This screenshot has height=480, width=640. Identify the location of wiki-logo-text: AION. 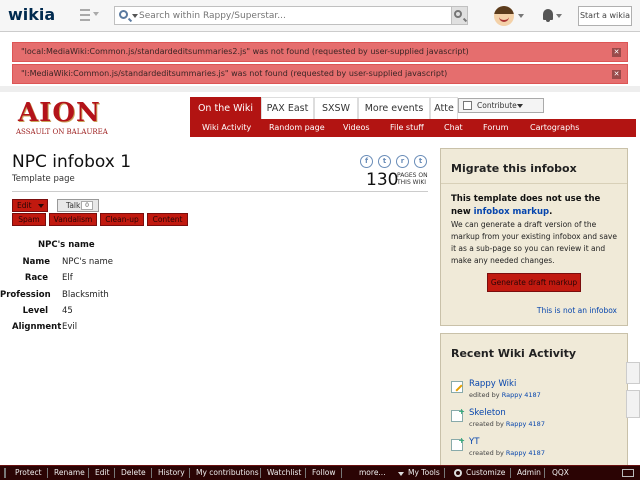
(59, 113).